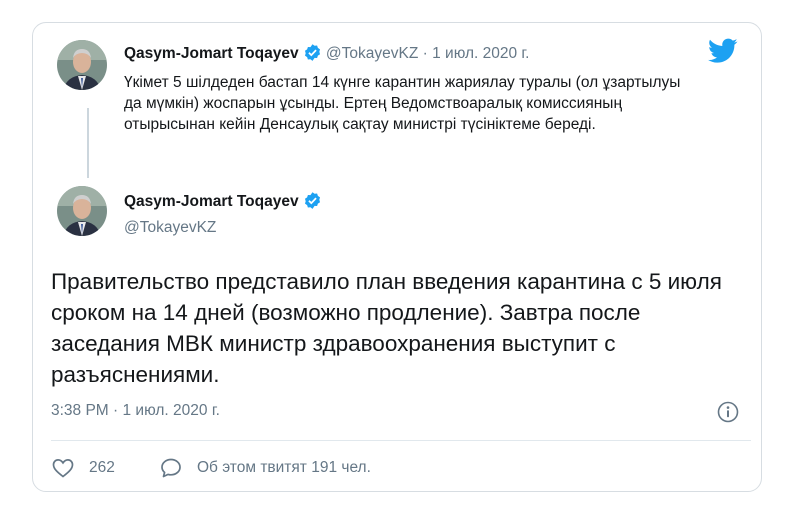 The width and height of the screenshot is (800, 508). I want to click on thread-connector-line, so click(88, 143).